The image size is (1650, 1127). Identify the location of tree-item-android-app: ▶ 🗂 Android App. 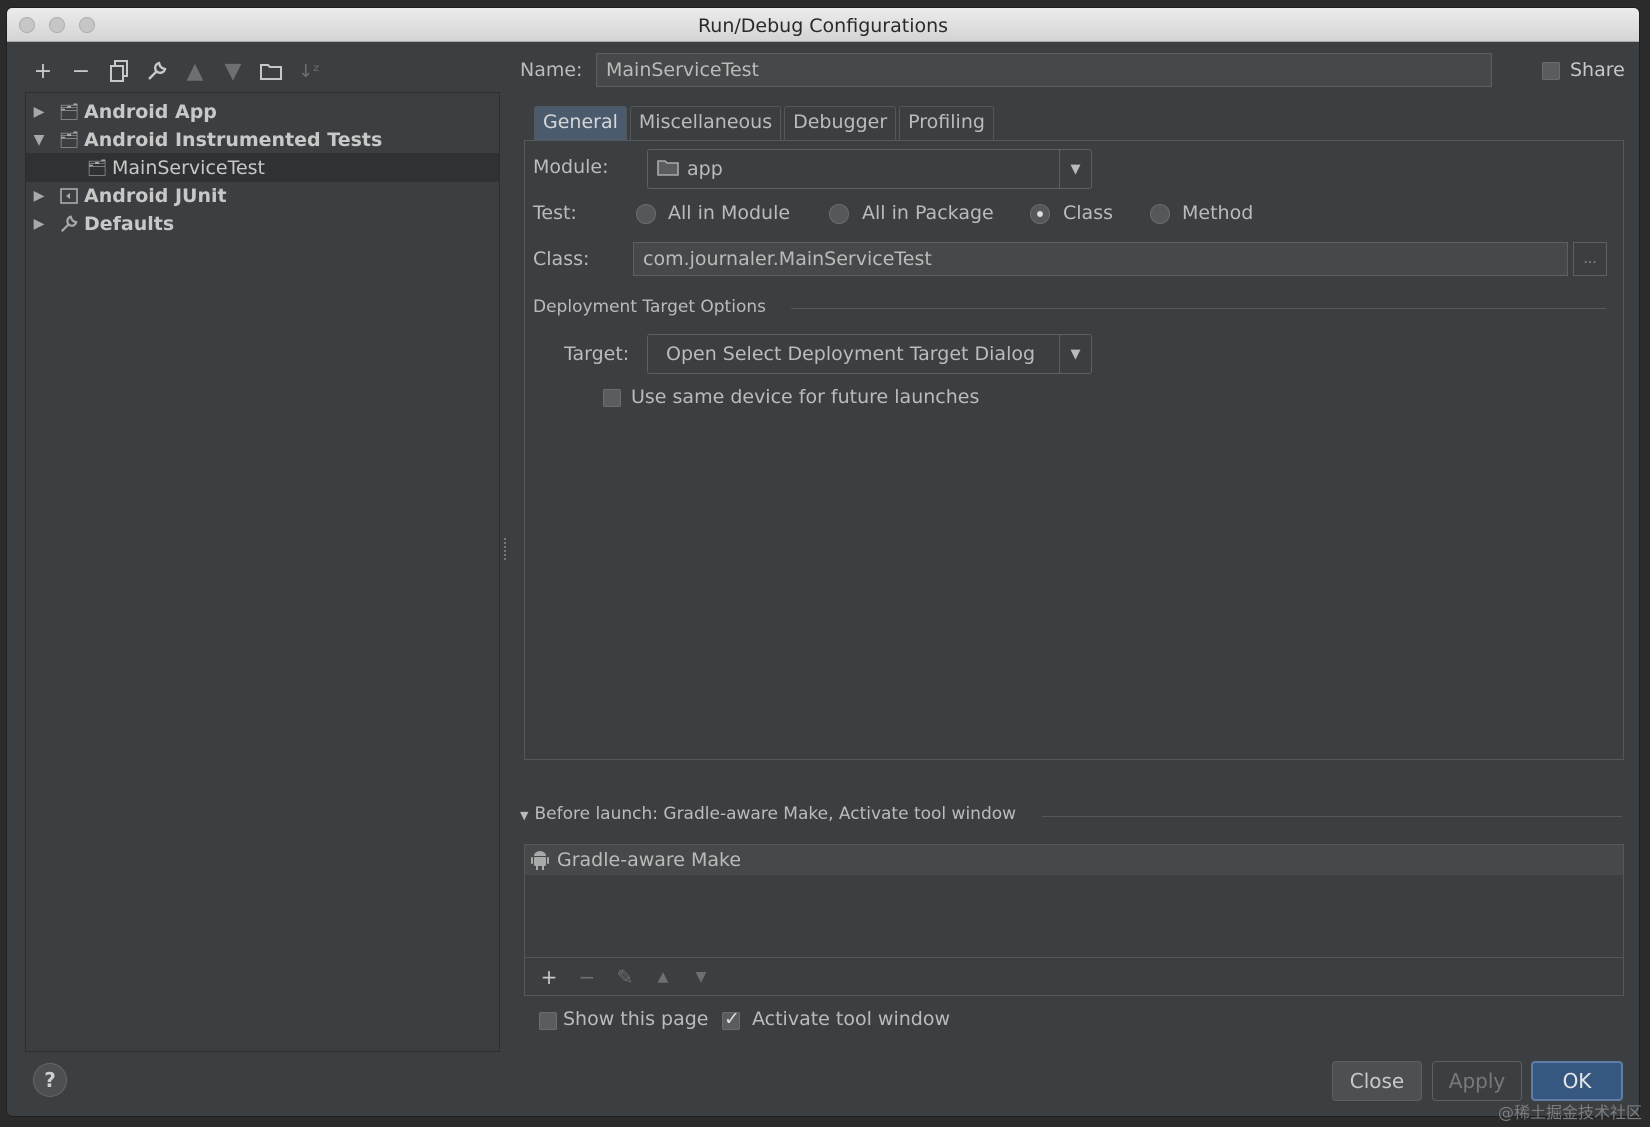
(262, 111).